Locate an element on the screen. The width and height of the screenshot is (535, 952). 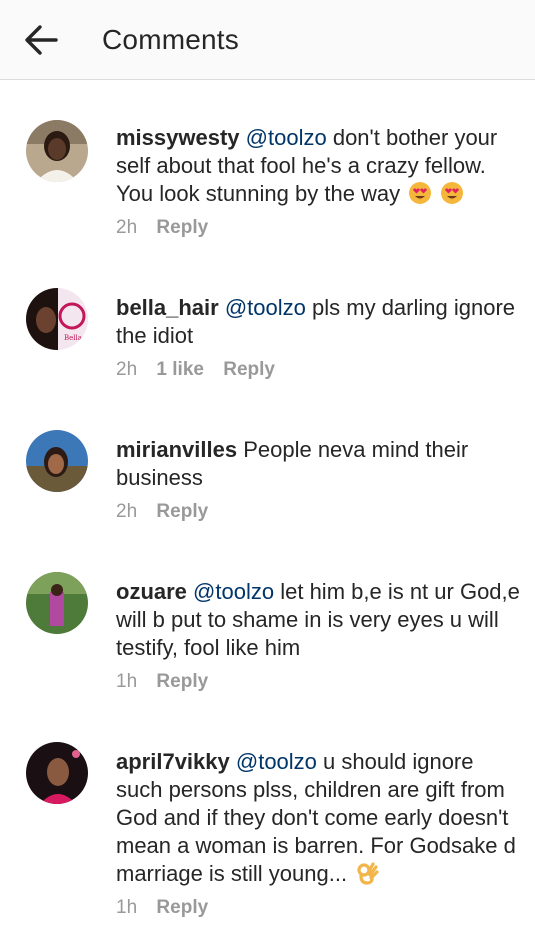
comment-username: bella_hair is located at coordinates (167, 307).